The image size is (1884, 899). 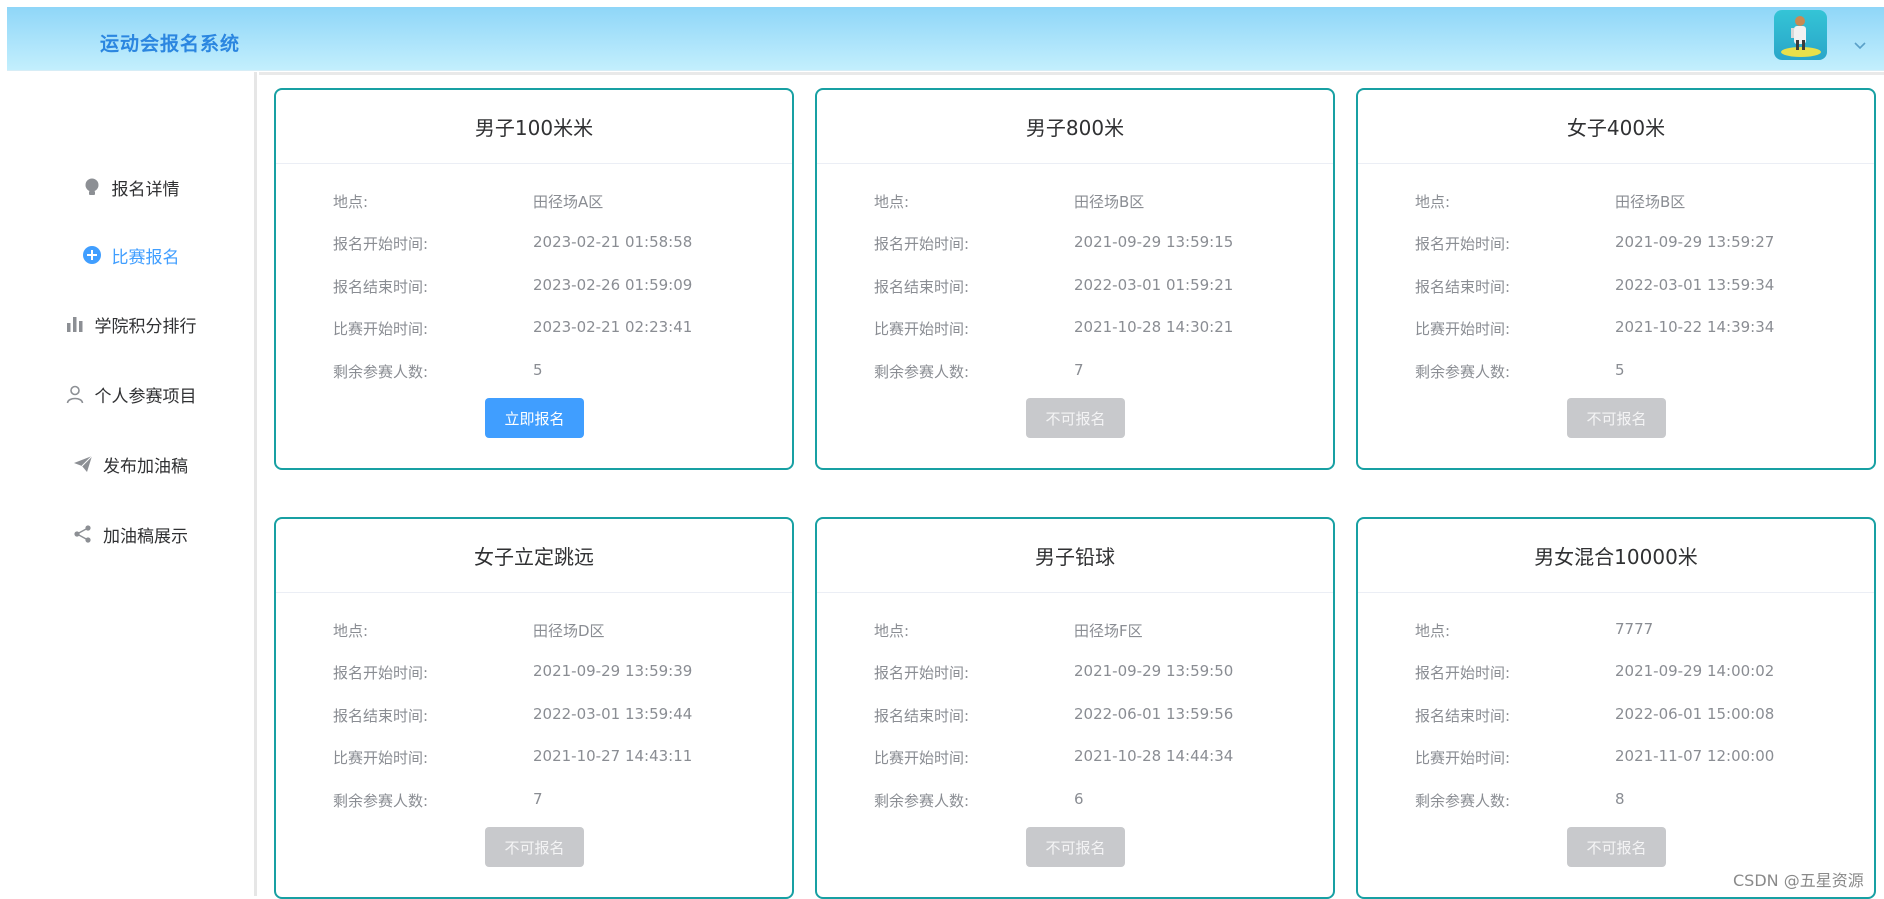 I want to click on match-start-value: 2021-10-22 14:39:34, so click(x=1695, y=327).